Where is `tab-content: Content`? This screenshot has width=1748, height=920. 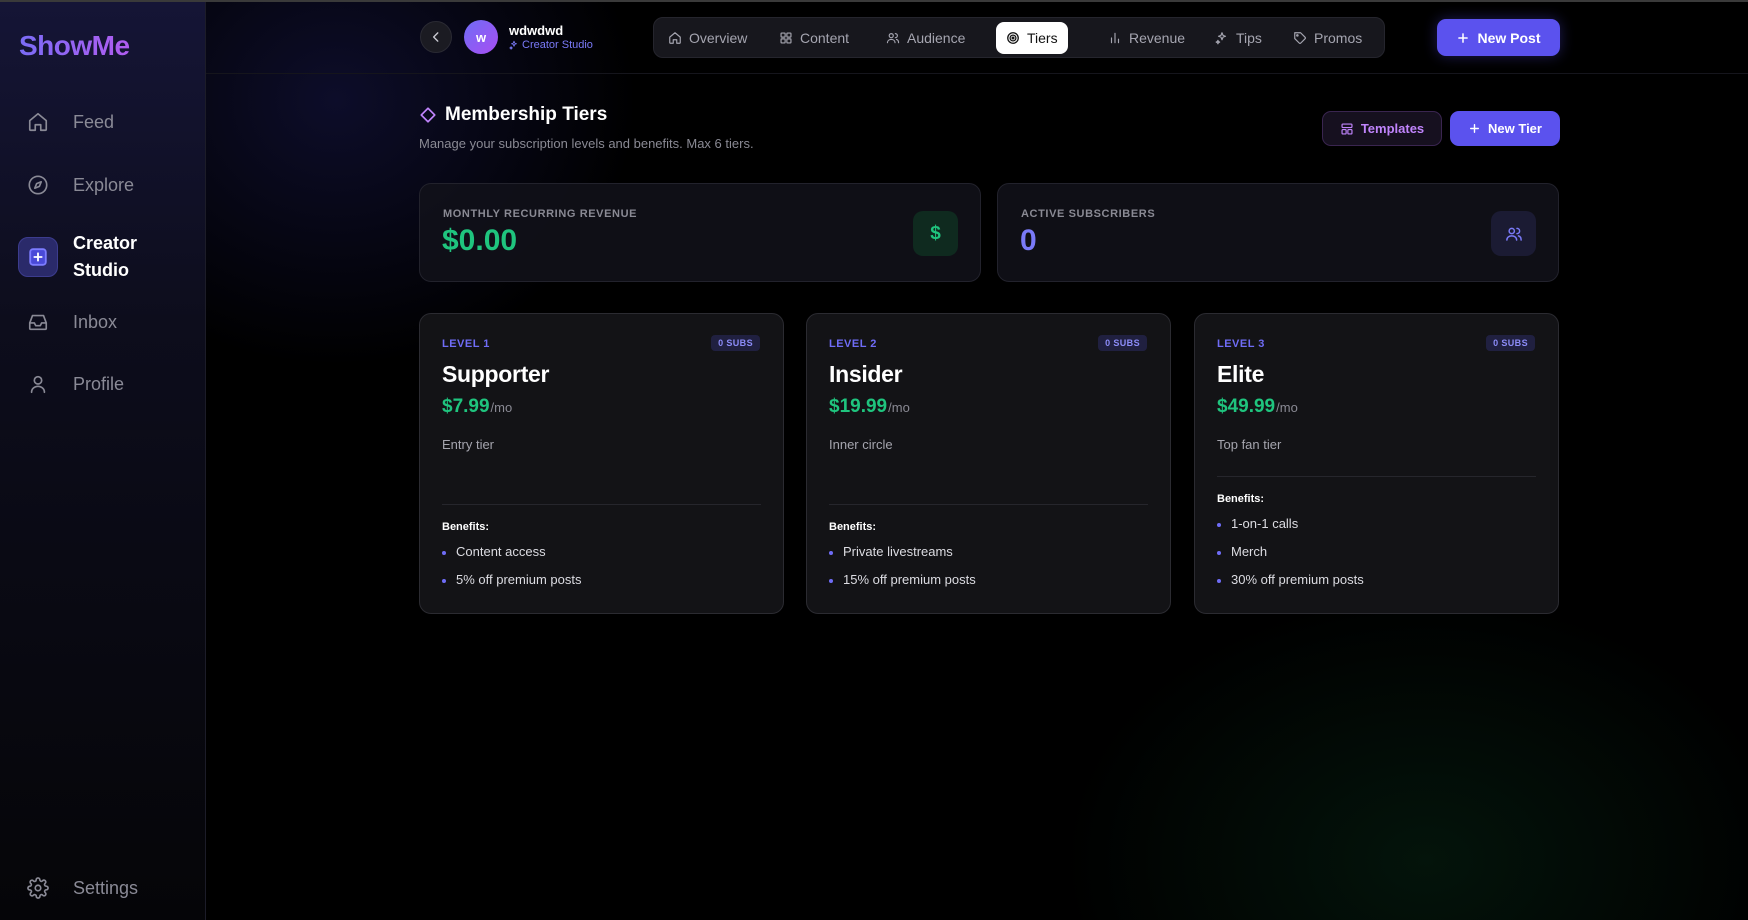
tab-content: Content is located at coordinates (814, 38).